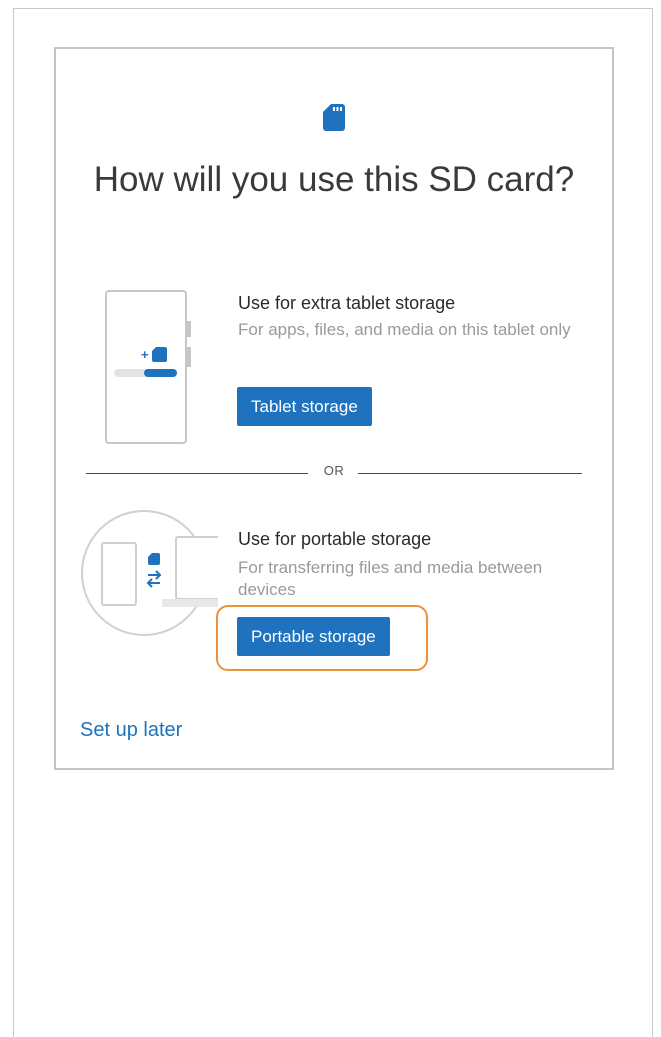 Image resolution: width=661 pixels, height=1037 pixels. Describe the element at coordinates (334, 470) in the screenshot. I see `divider-or-label: OR` at that location.